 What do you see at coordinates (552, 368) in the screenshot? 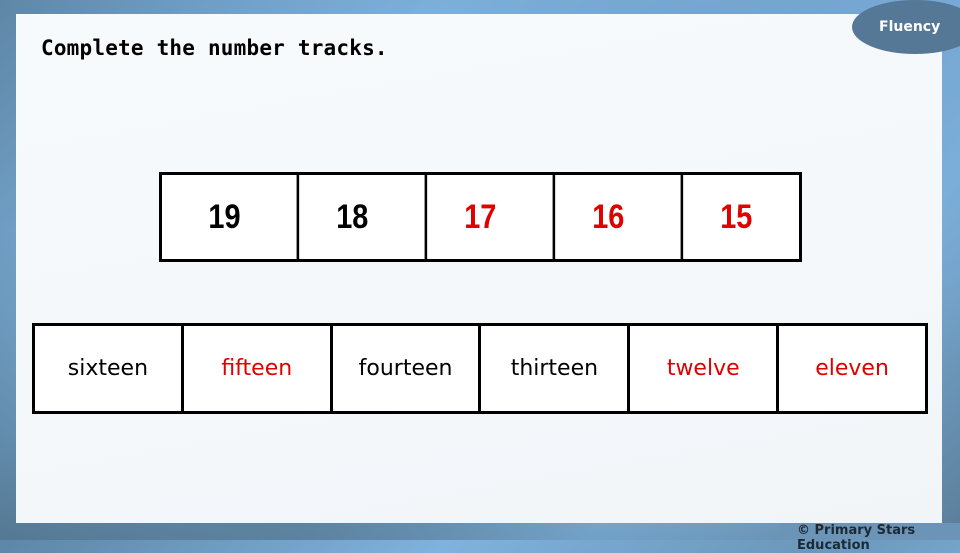
I see `track-cell: thirteen` at bounding box center [552, 368].